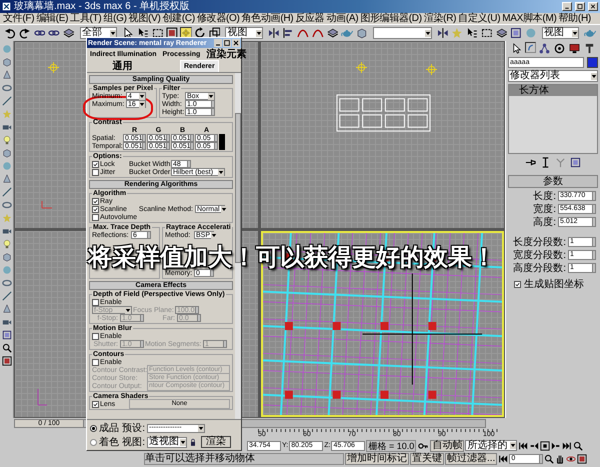 This screenshot has height=467, width=600. Describe the element at coordinates (133, 442) in the screenshot. I see `field-label: 视图:` at that location.